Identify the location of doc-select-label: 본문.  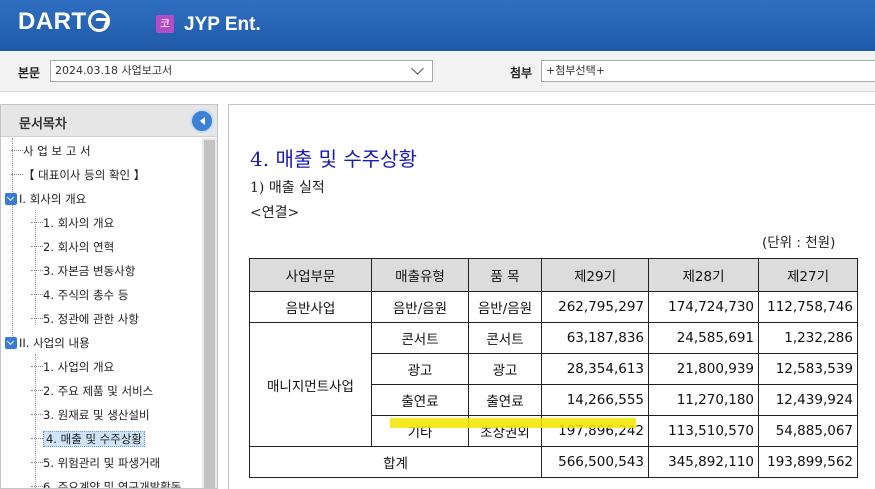
(29, 73).